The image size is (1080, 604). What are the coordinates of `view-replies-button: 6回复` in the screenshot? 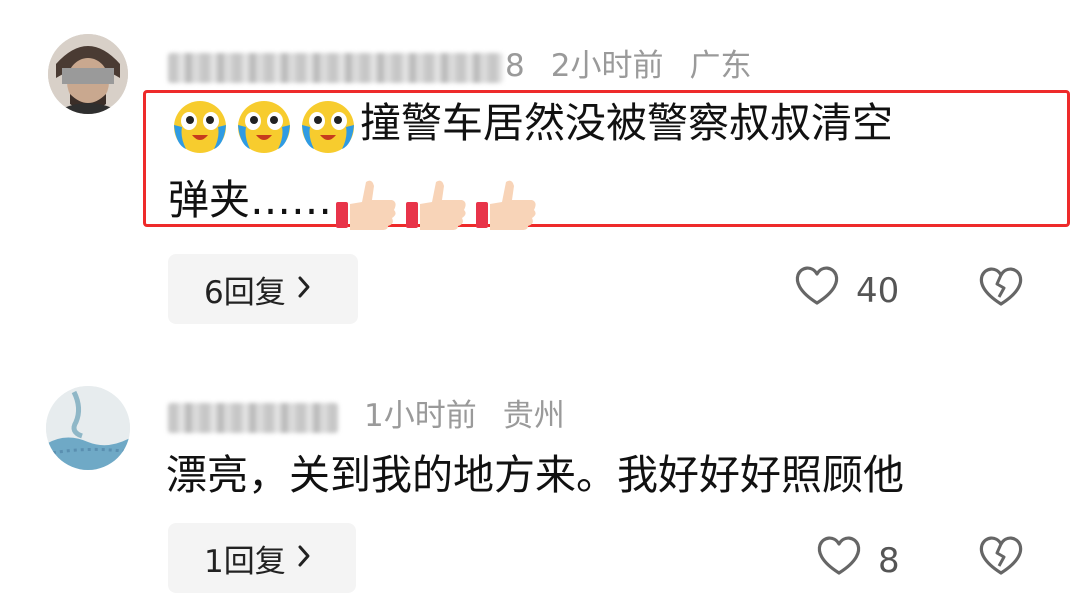 It's located at (263, 289).